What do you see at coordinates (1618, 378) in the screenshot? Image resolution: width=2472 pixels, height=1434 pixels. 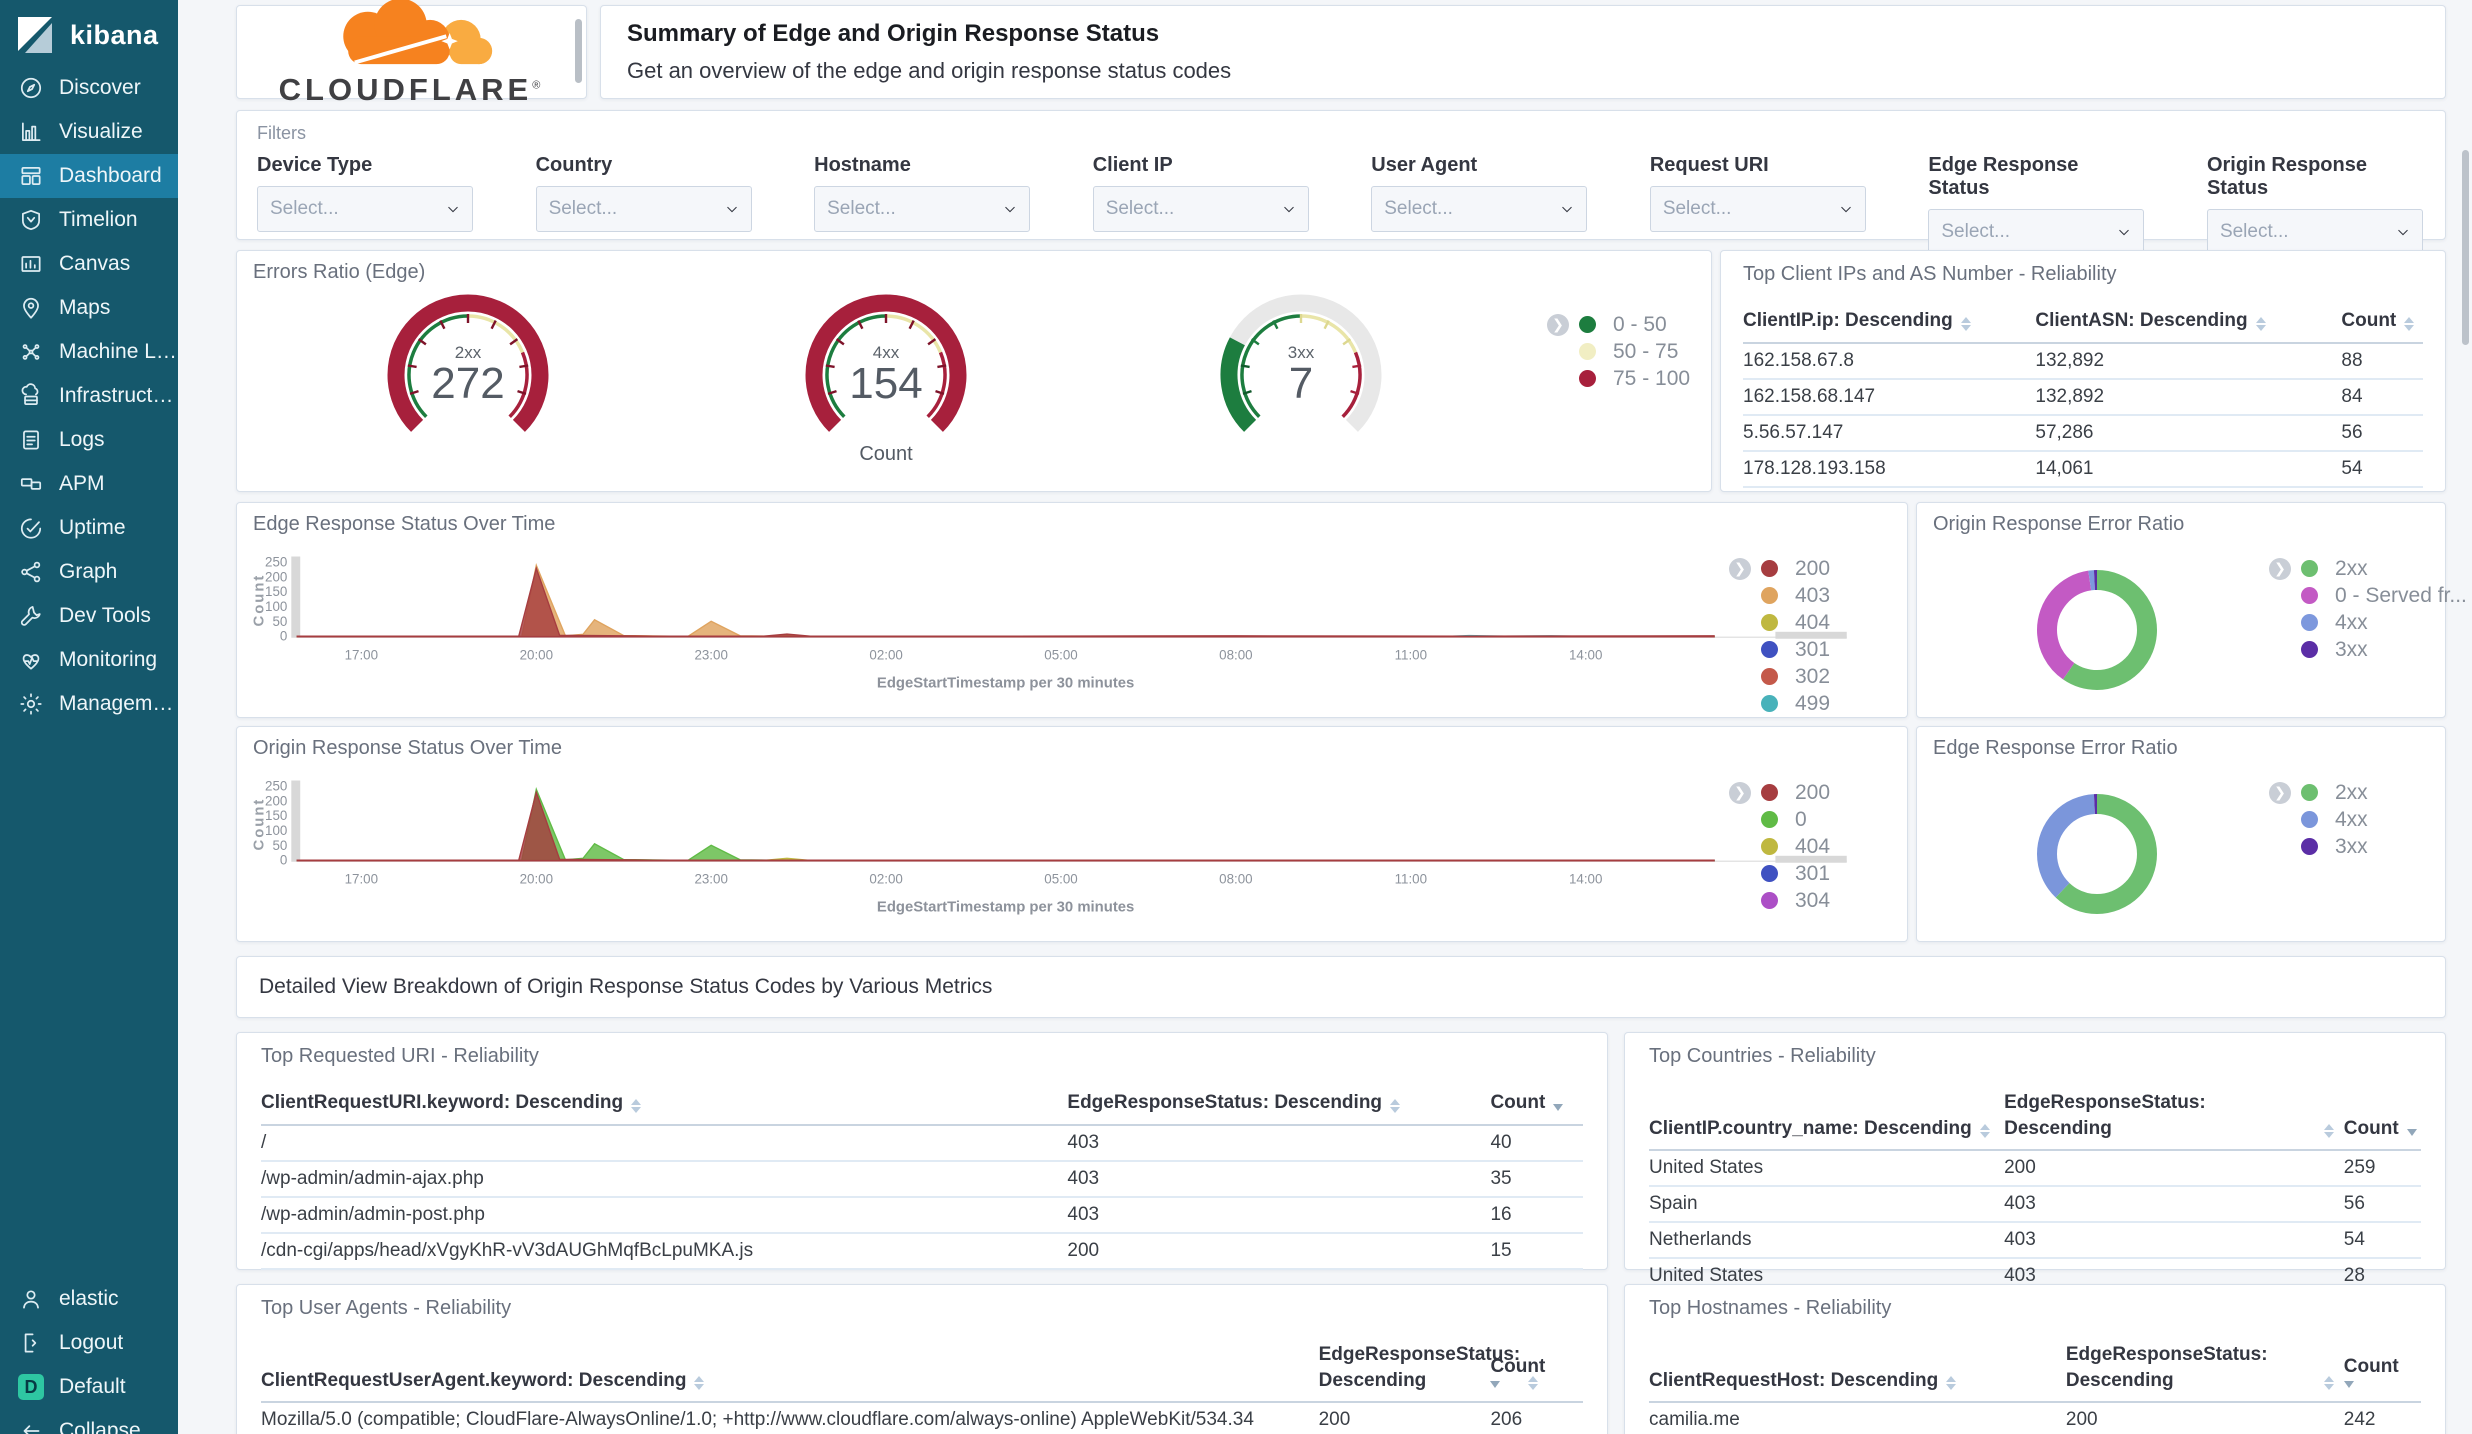 I see `gauge-legend-item-75-100: 75 - 100` at bounding box center [1618, 378].